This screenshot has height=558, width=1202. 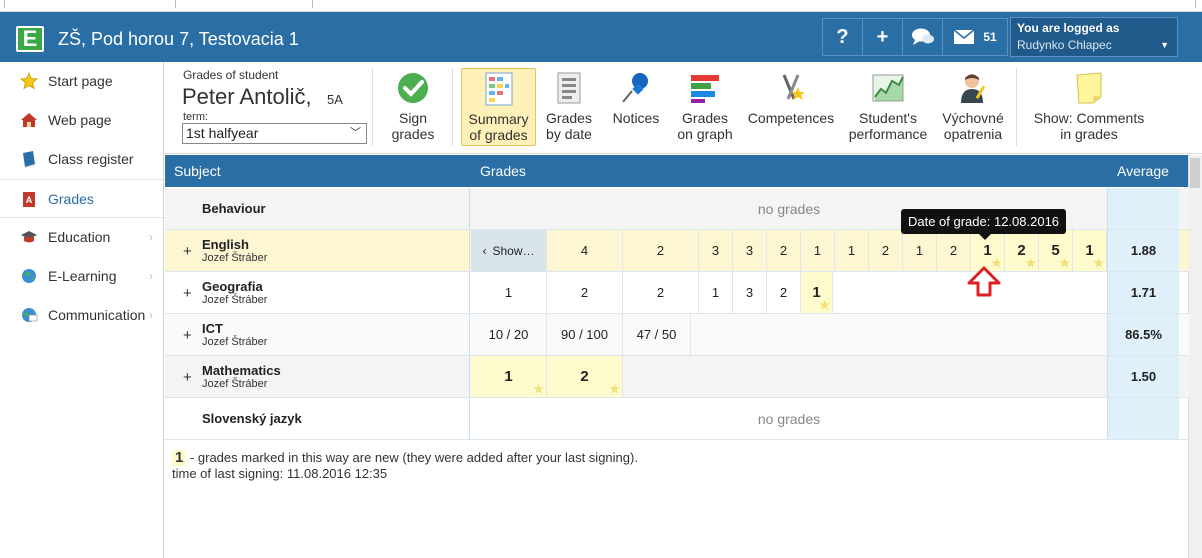 What do you see at coordinates (843, 37) in the screenshot?
I see `help-button: ?` at bounding box center [843, 37].